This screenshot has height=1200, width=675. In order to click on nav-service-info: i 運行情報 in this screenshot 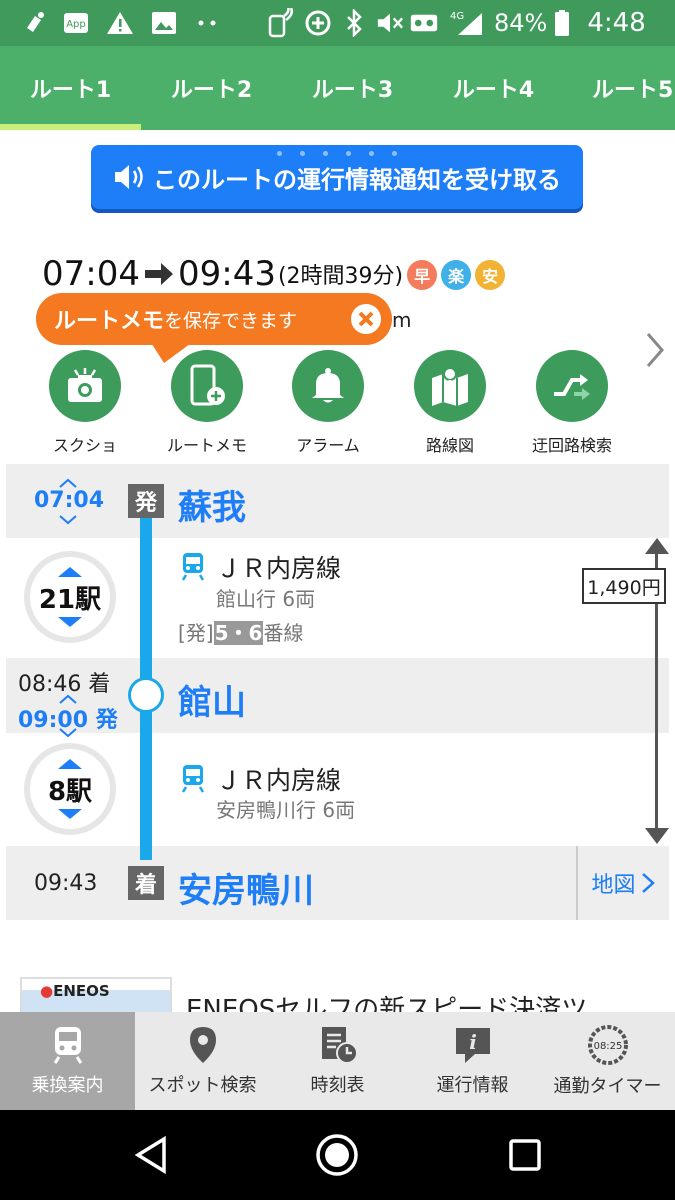, I will do `click(472, 1061)`.